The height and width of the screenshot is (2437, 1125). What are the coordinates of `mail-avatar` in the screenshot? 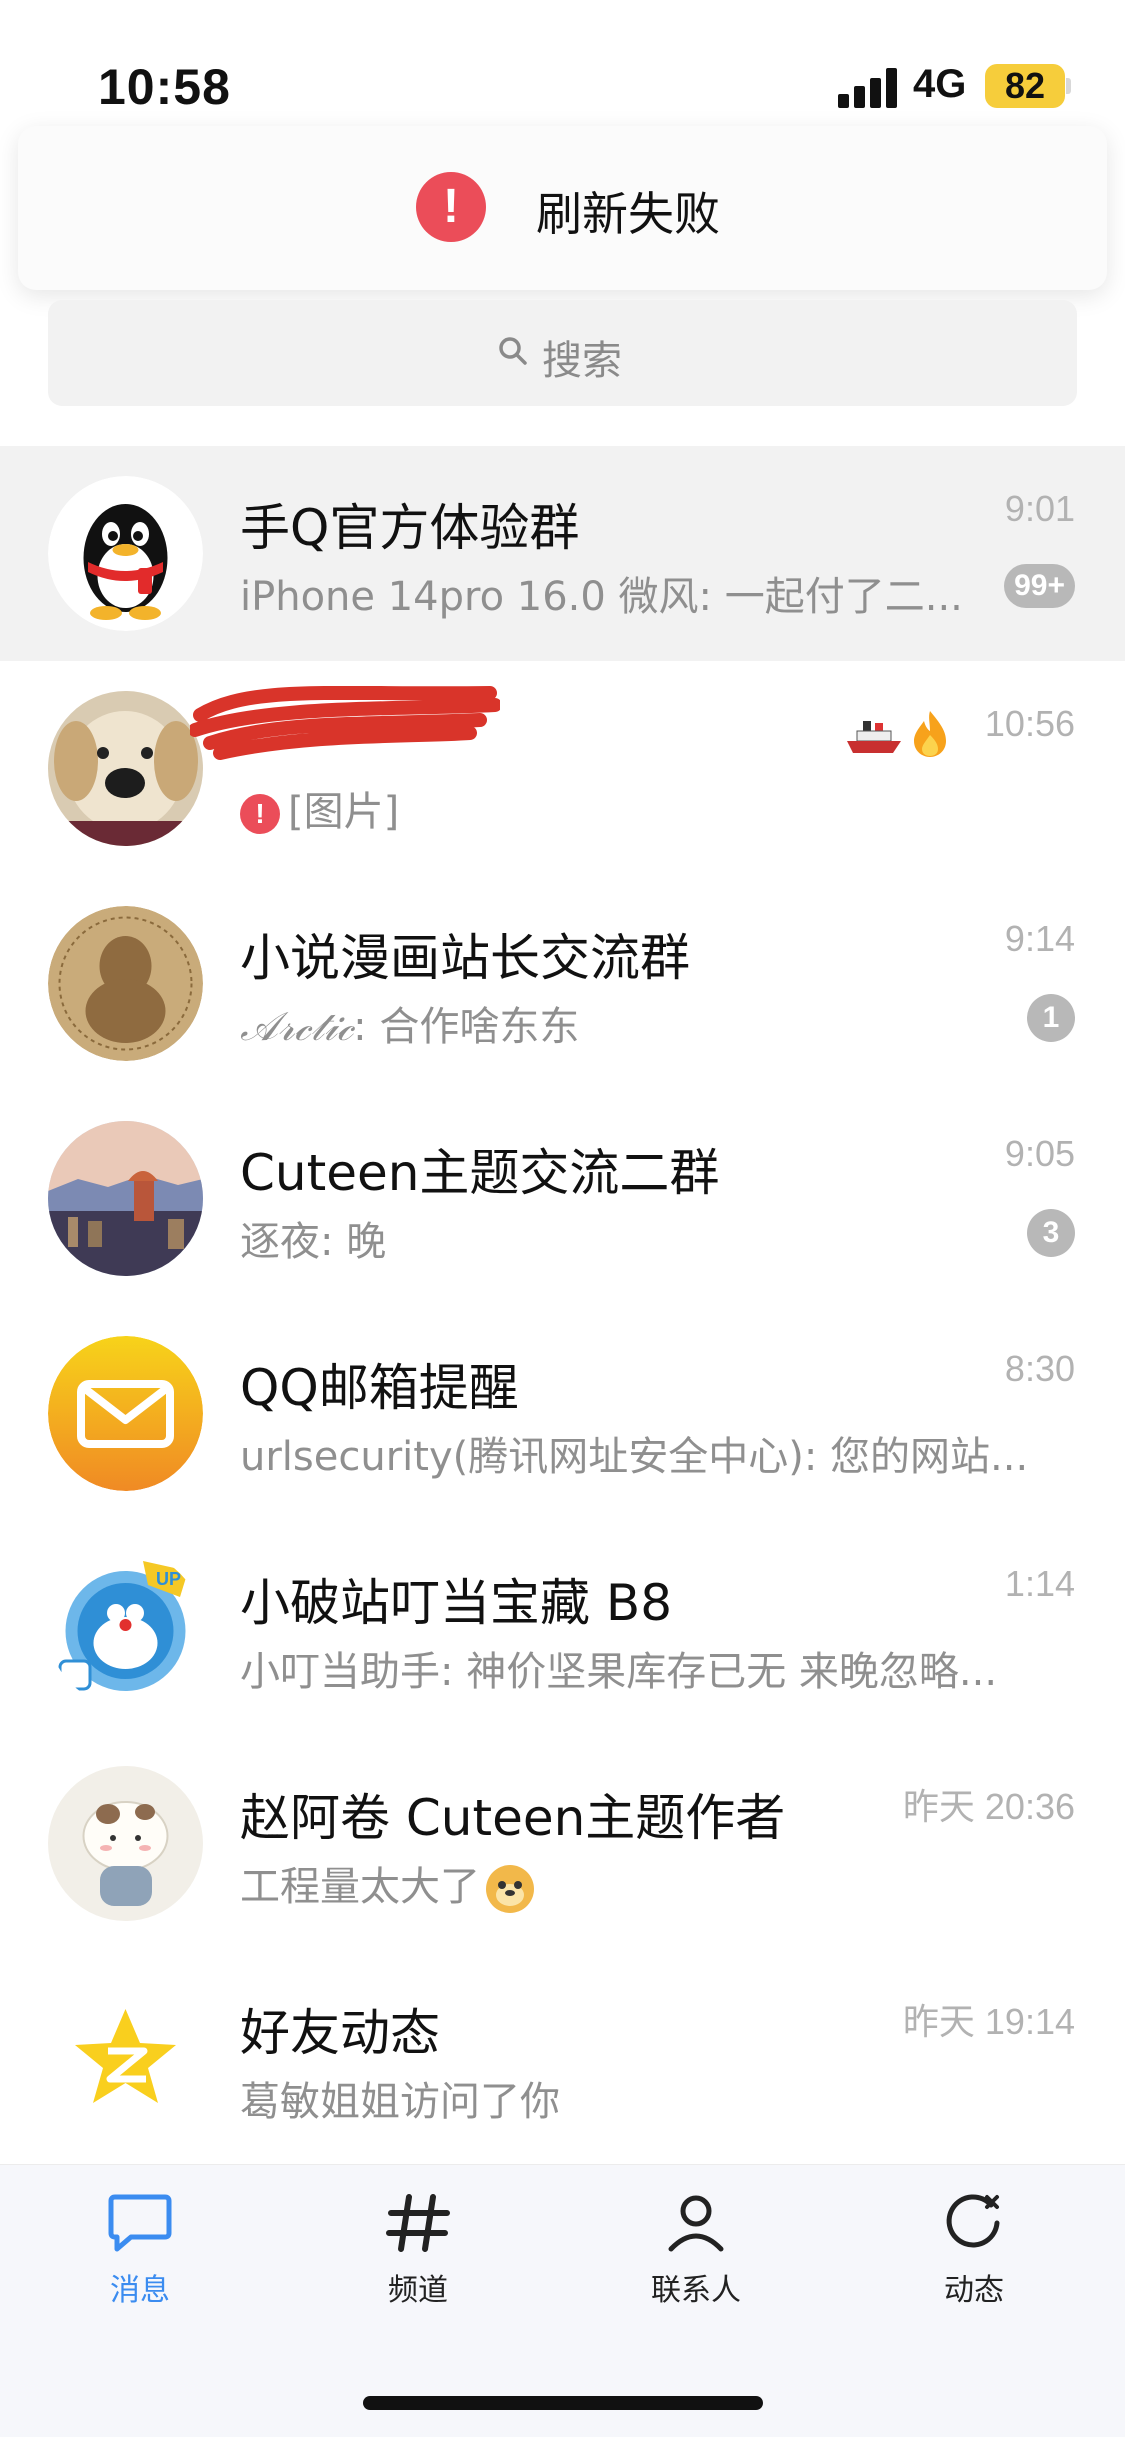 It's located at (125, 1413).